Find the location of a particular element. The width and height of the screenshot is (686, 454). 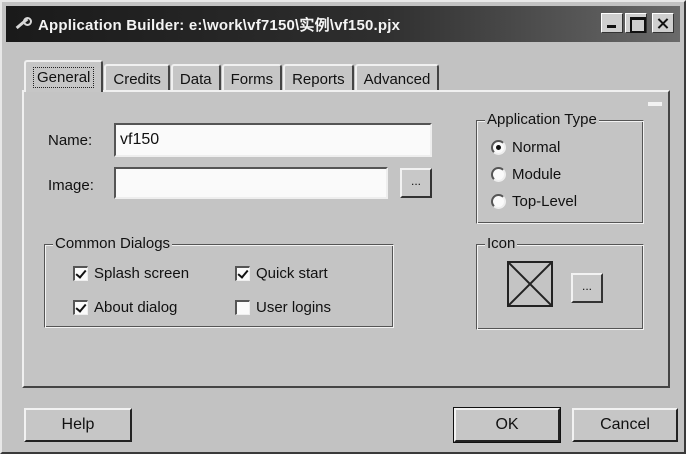

about-dialog-checkbox: About dialog is located at coordinates (125, 307).